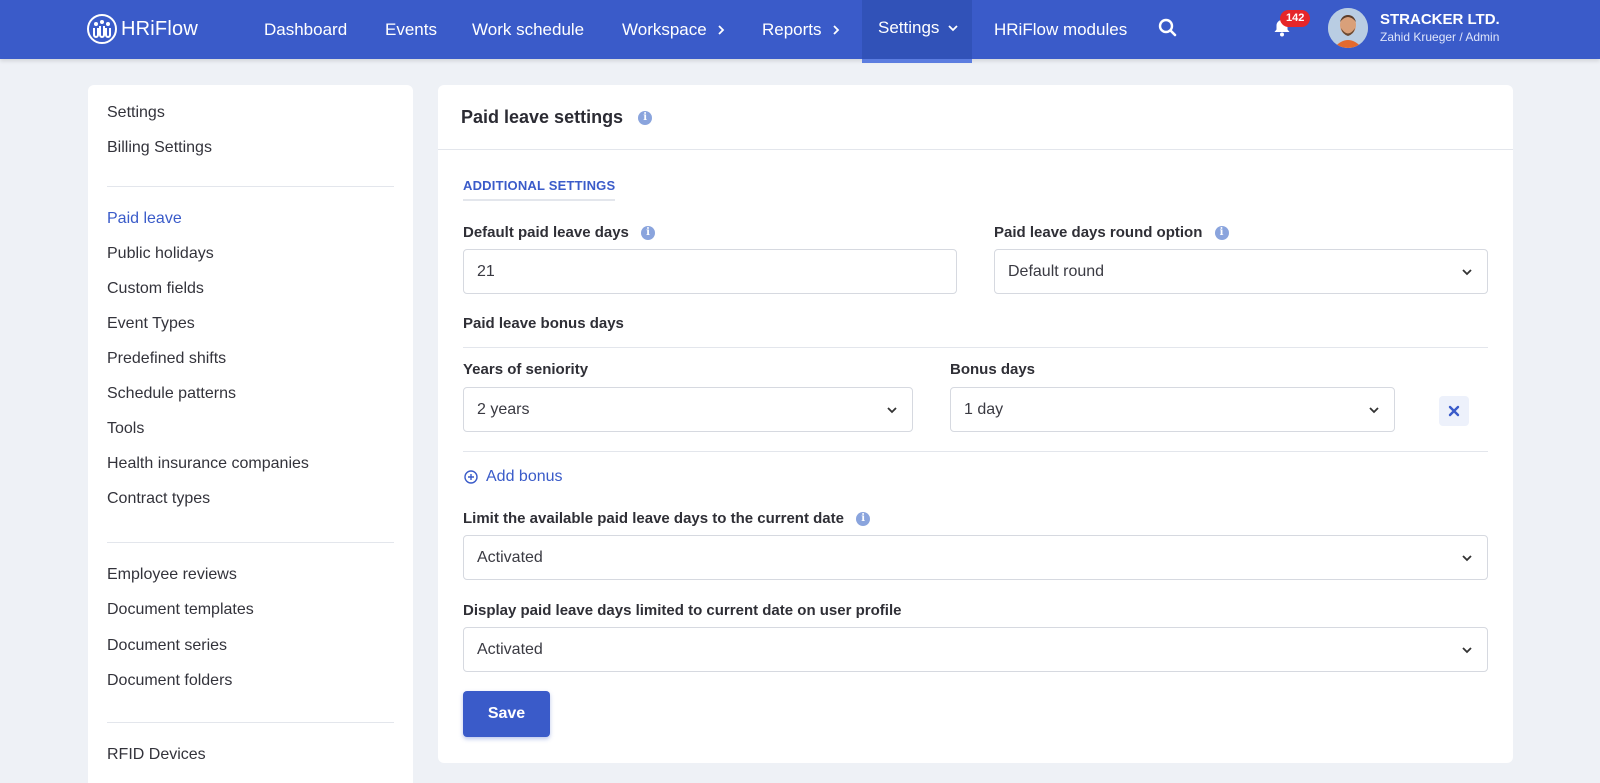 Image resolution: width=1600 pixels, height=783 pixels. I want to click on nav-label: Settings, so click(909, 27).